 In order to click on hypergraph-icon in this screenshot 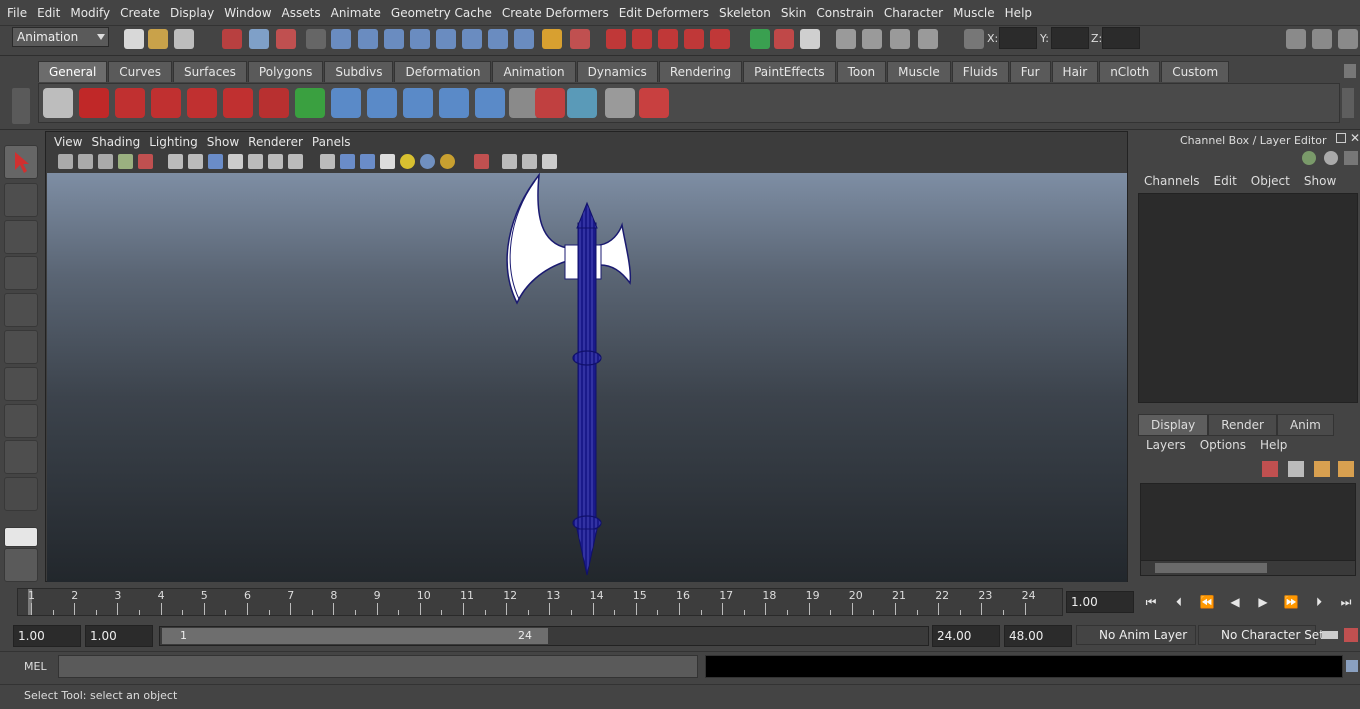, I will do `click(550, 103)`.